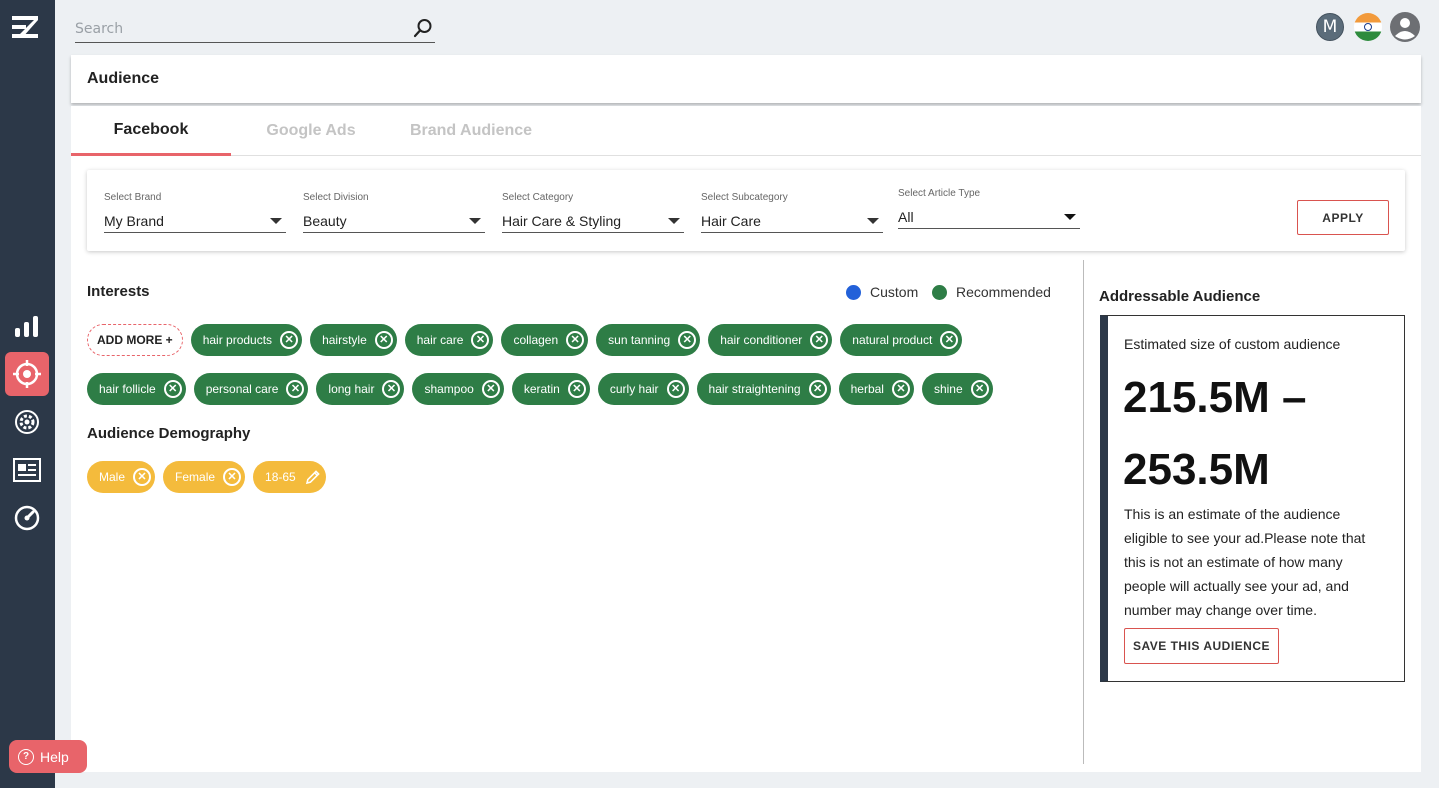 This screenshot has height=788, width=1439. What do you see at coordinates (1405, 27) in the screenshot?
I see `account-icon` at bounding box center [1405, 27].